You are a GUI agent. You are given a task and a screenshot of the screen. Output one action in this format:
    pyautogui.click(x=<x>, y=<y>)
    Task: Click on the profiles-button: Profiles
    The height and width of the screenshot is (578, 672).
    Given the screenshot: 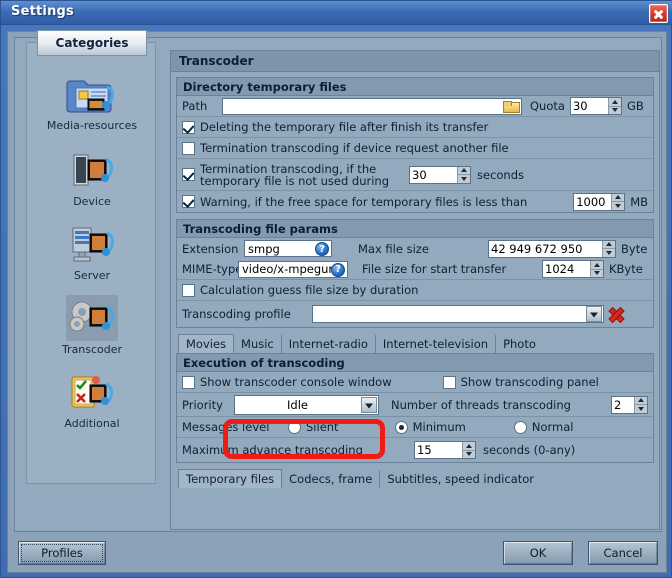 What is the action you would take?
    pyautogui.click(x=62, y=553)
    